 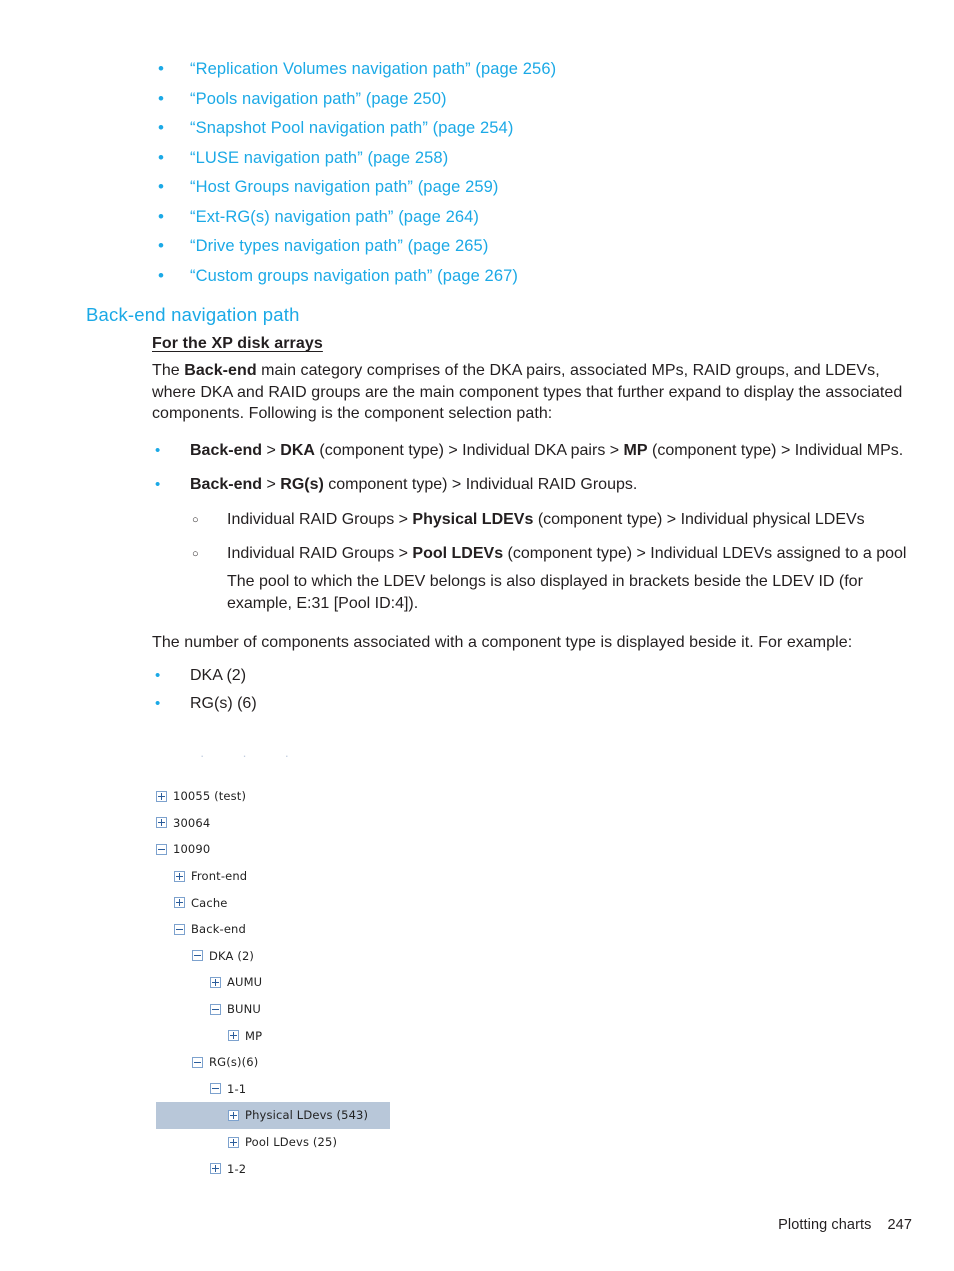 What do you see at coordinates (366, 1089) in the screenshot?
I see `tree-row: 1-1` at bounding box center [366, 1089].